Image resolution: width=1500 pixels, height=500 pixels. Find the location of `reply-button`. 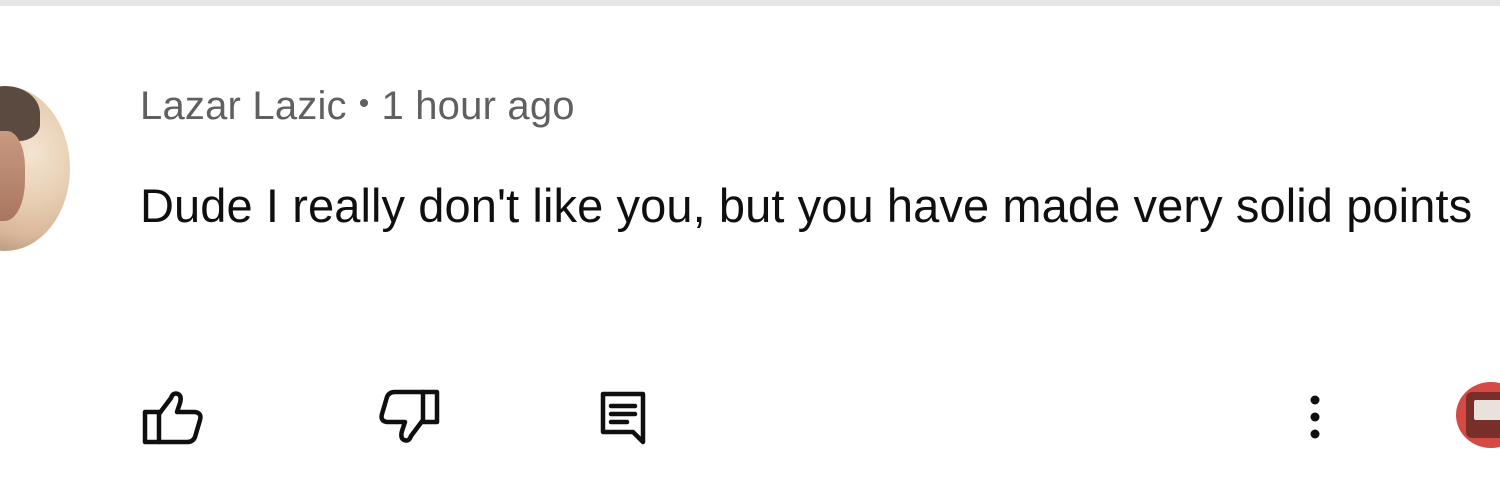

reply-button is located at coordinates (623, 417).